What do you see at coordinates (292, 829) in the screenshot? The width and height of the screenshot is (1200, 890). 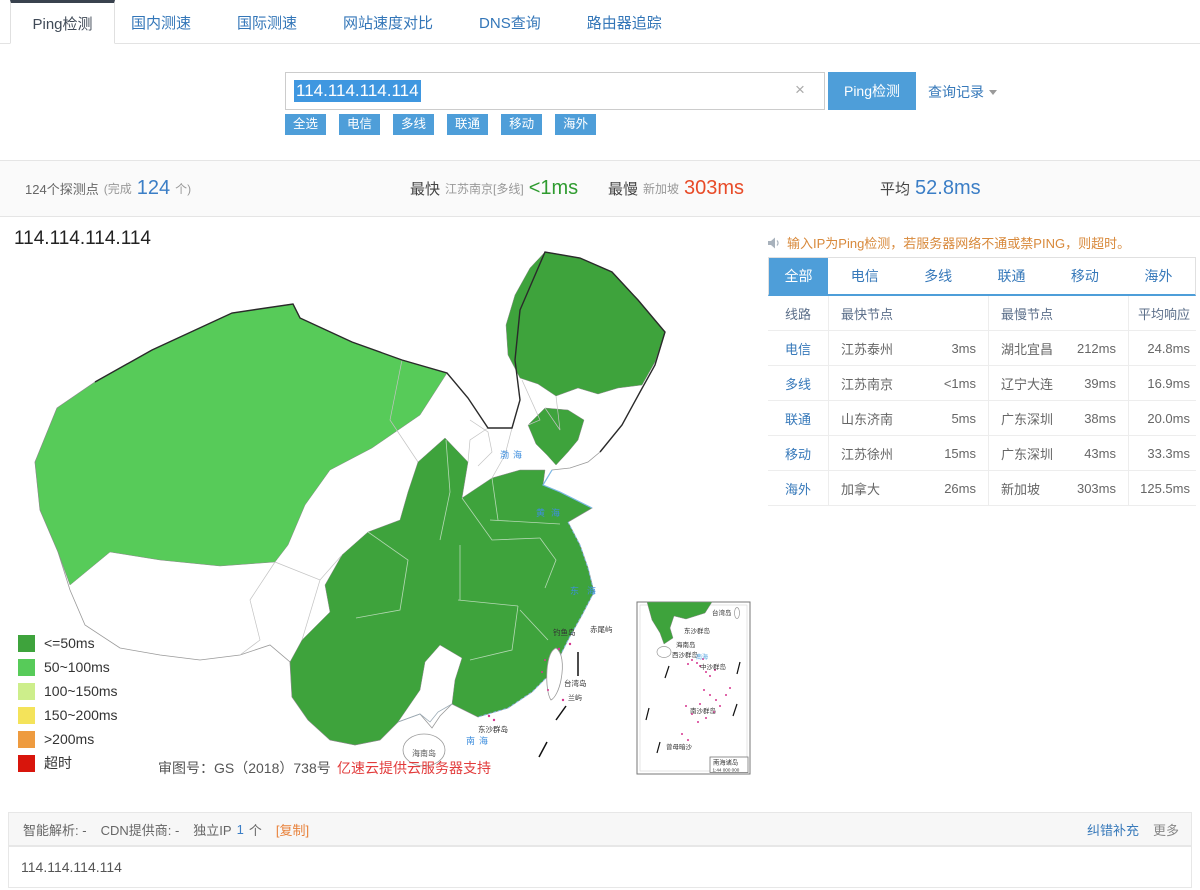 I see `copy-link: [复制]` at bounding box center [292, 829].